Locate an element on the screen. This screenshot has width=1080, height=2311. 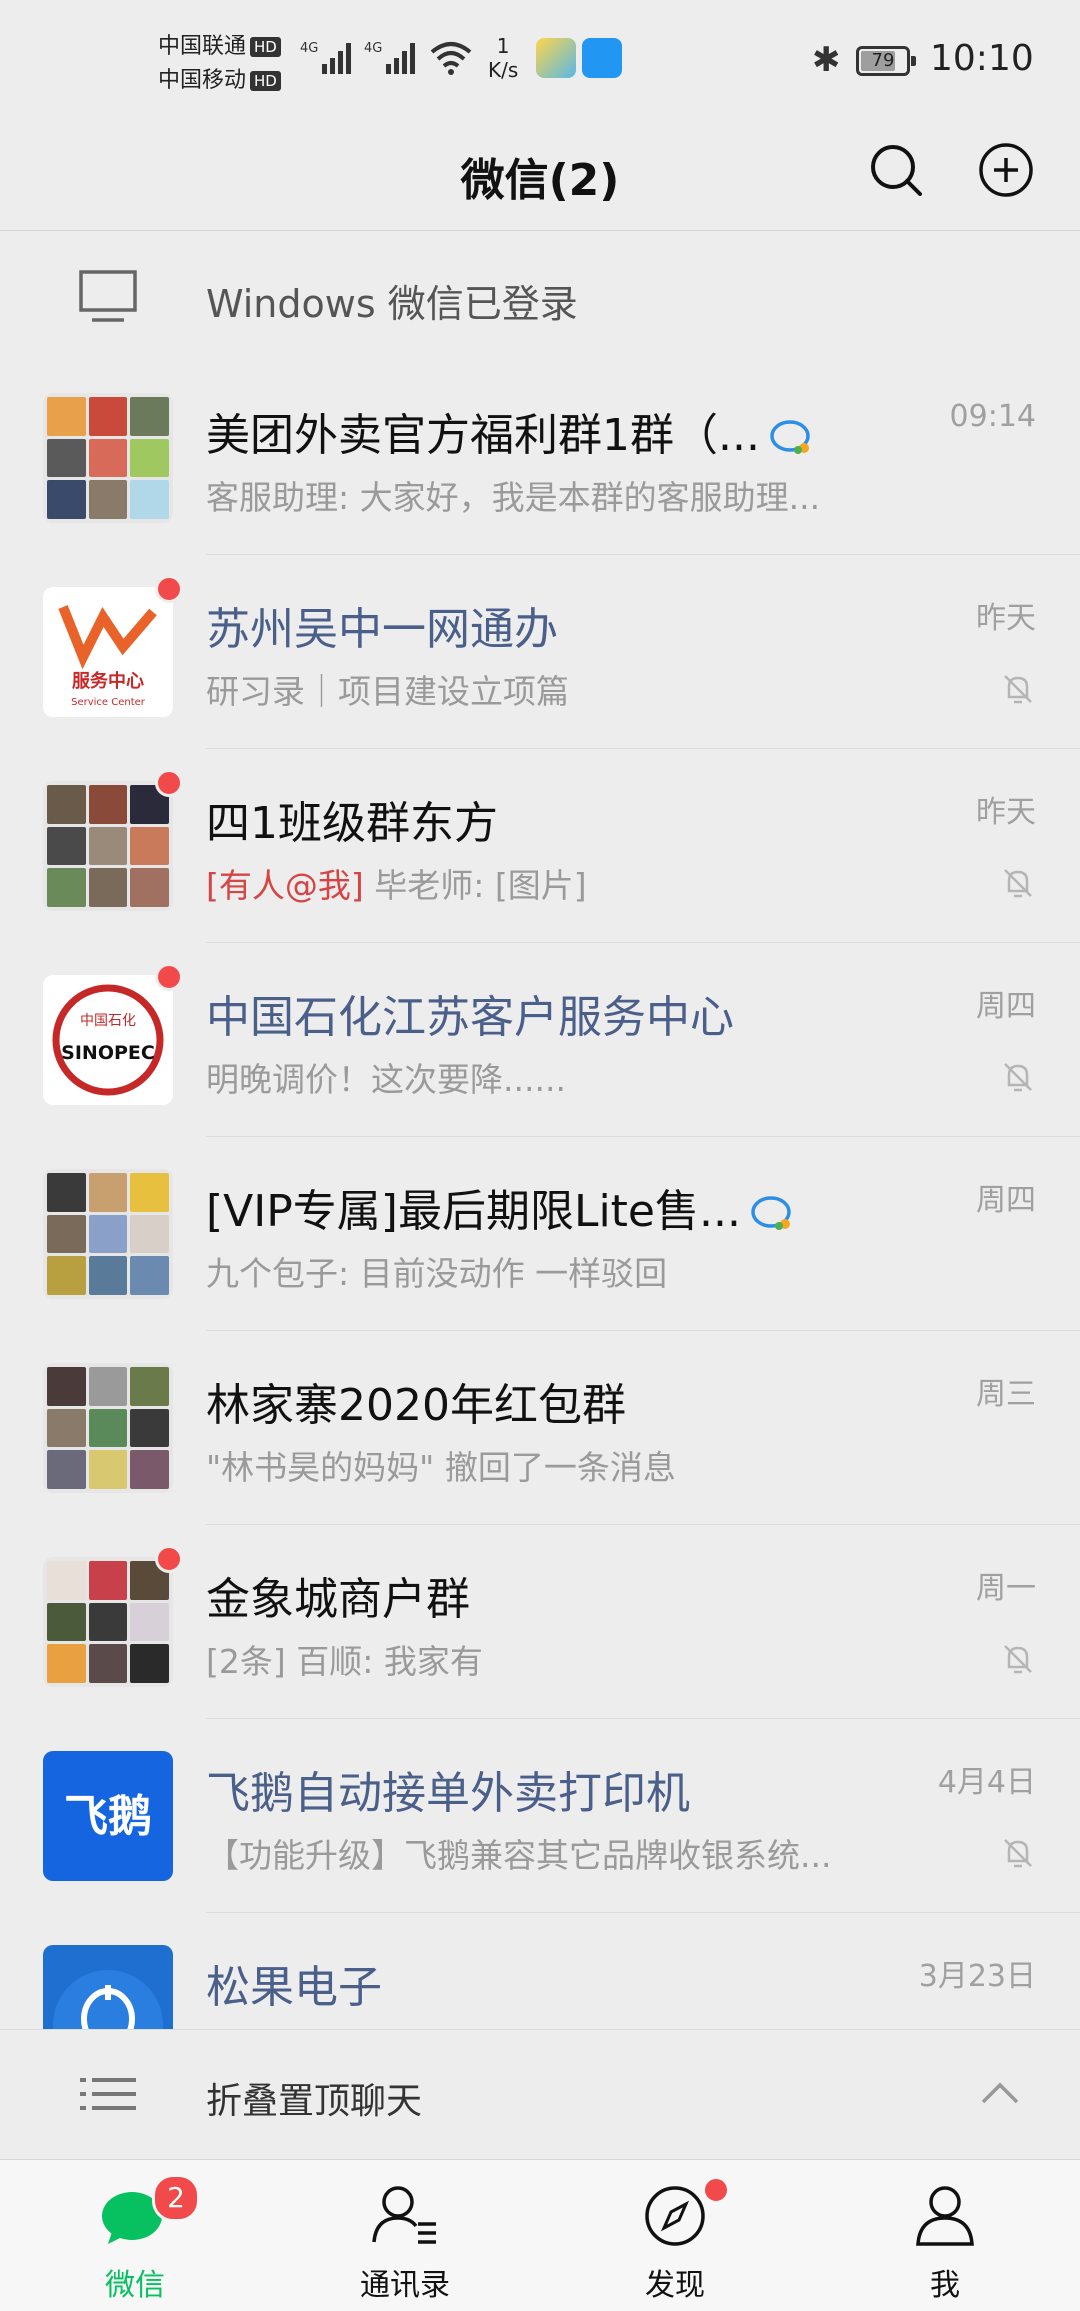
svg-text: SINOPEC is located at coordinates (108, 1053).